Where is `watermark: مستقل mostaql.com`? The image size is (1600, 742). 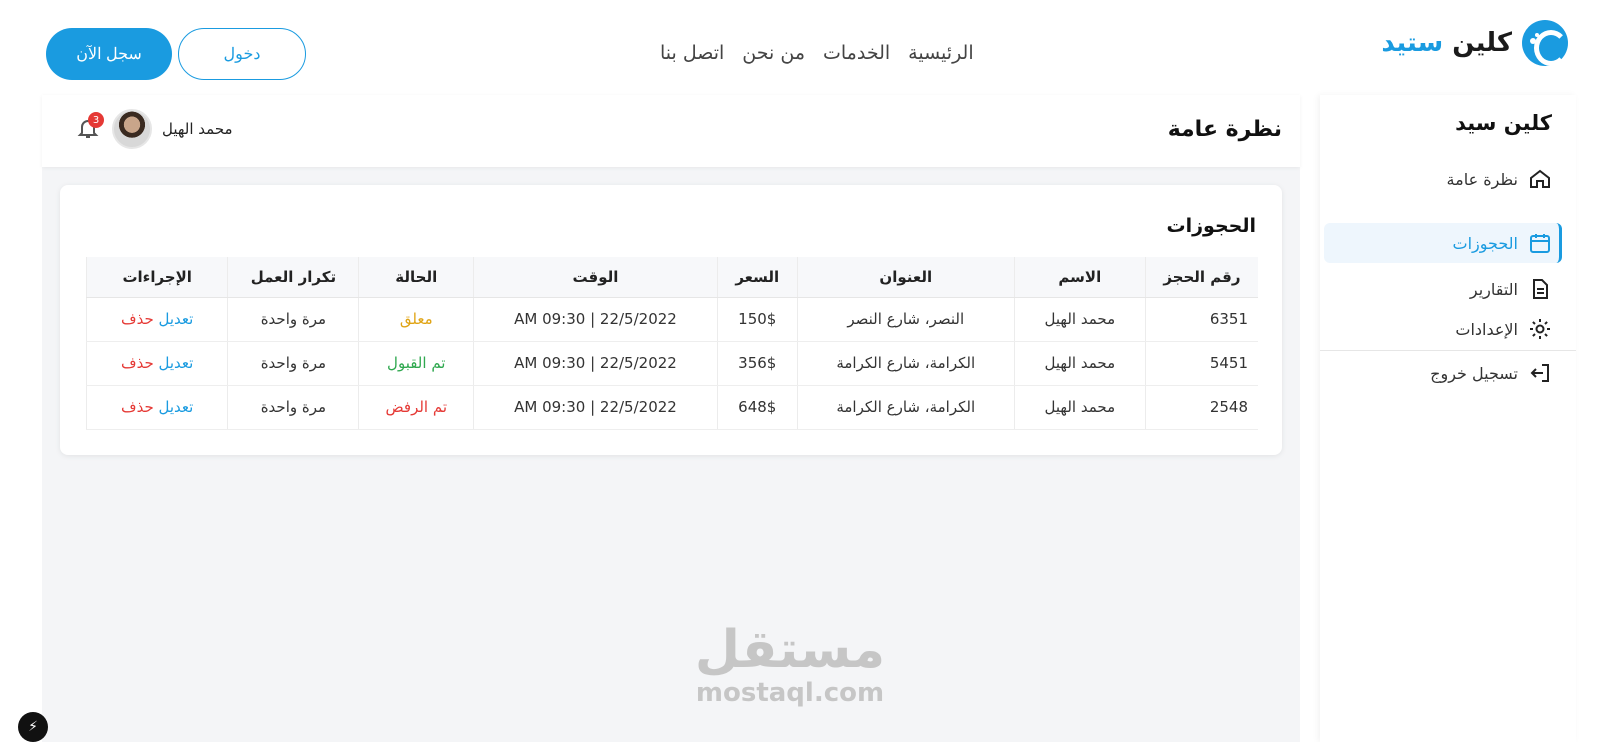 watermark: مستقل mostaql.com is located at coordinates (790, 663).